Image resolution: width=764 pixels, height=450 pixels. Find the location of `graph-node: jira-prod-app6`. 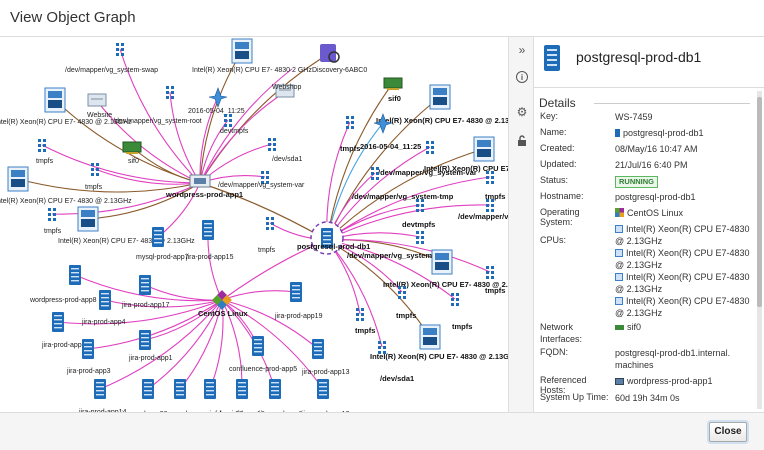

graph-node: jira-prod-app6 is located at coordinates (280, 395).